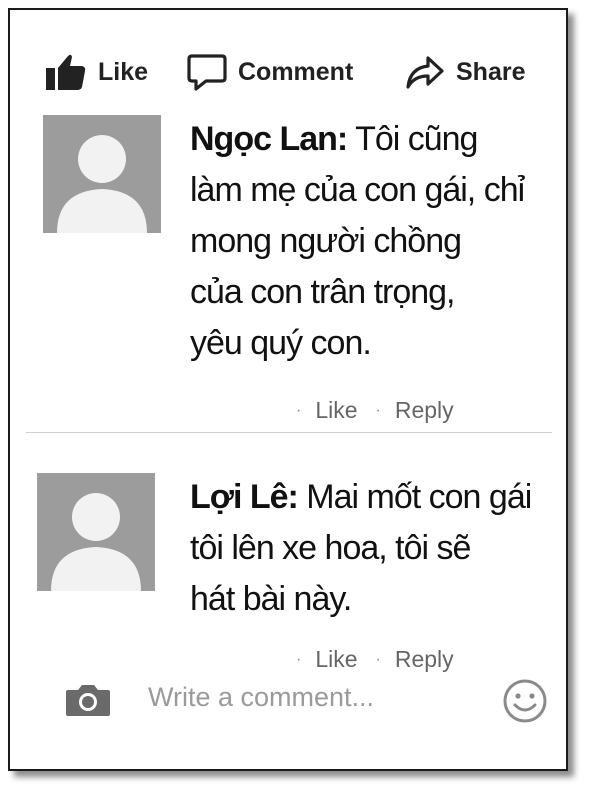 This screenshot has width=592, height=796. Describe the element at coordinates (244, 497) in the screenshot. I see `comment-author: Lợi Lê:` at that location.